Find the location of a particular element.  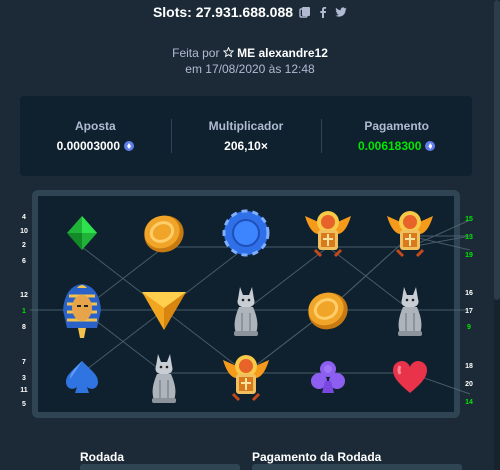

star-icon is located at coordinates (228, 52).